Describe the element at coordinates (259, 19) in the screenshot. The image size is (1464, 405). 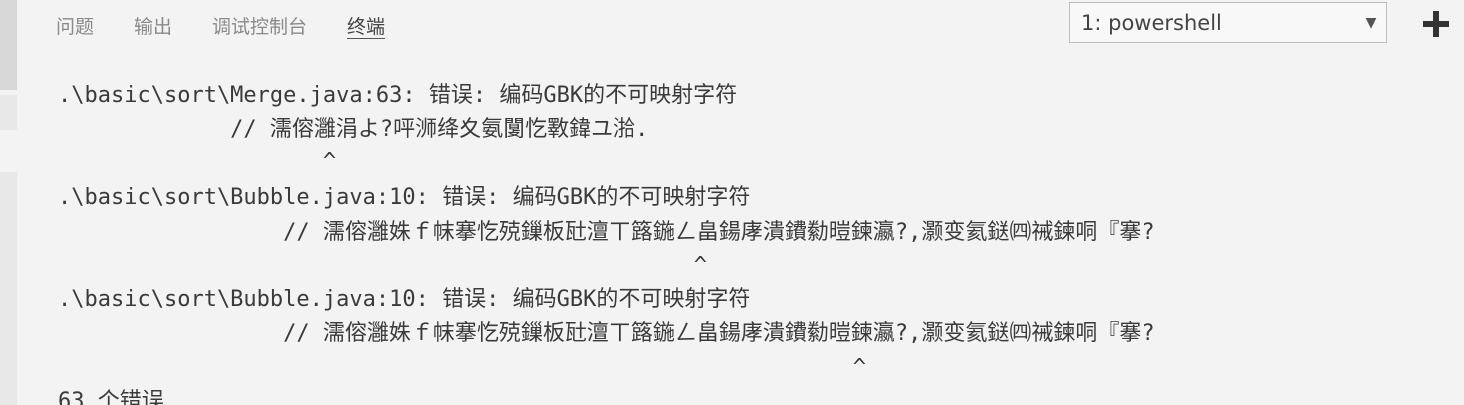
I see `tab-debug-console: 调试控制台` at that location.